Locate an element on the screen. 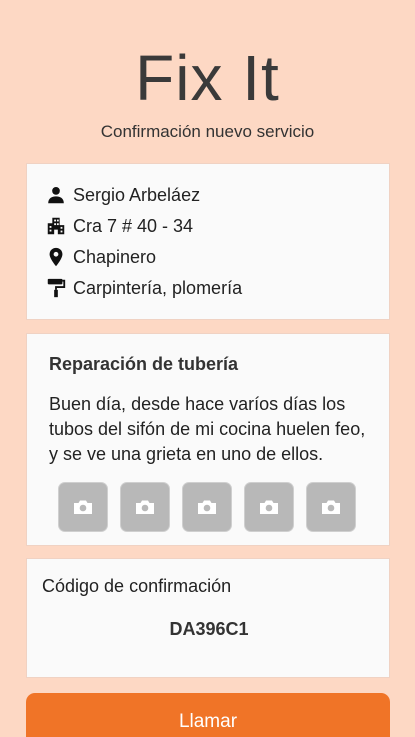 This screenshot has height=737, width=415. confirmation-code-value: DA396C1 is located at coordinates (209, 629).